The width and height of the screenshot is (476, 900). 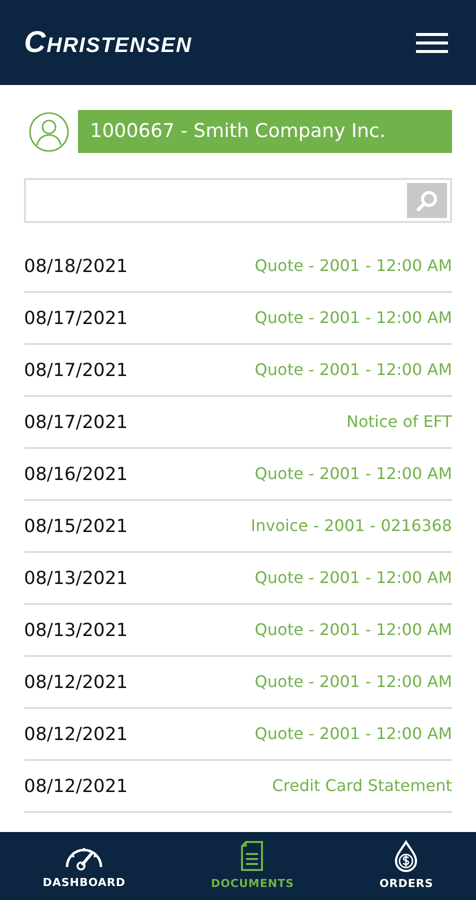 I want to click on document-date: 08/18/2021, so click(x=76, y=266).